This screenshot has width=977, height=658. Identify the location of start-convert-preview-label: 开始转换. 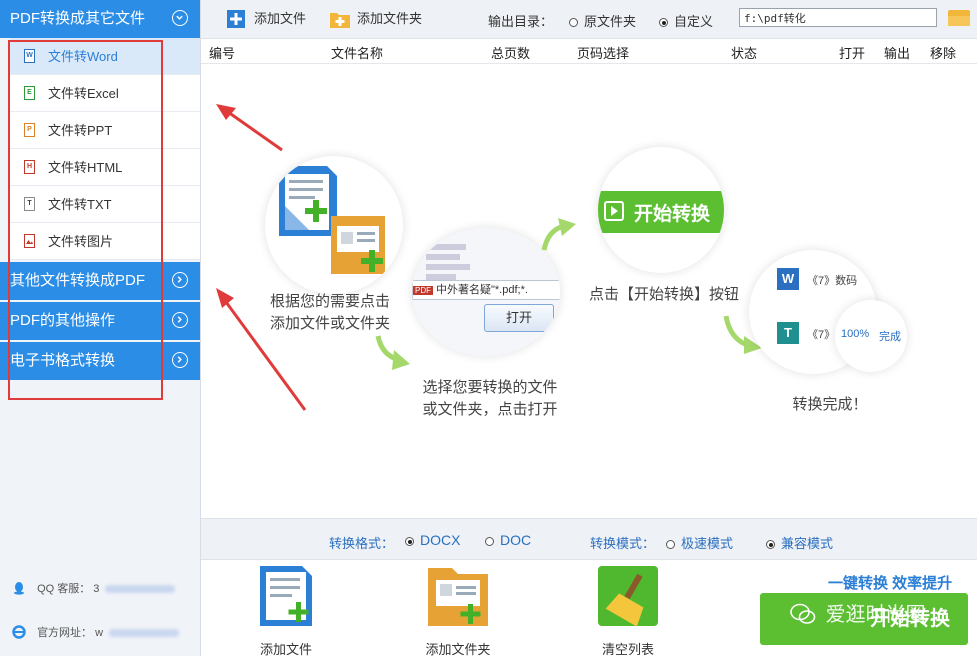
(672, 214).